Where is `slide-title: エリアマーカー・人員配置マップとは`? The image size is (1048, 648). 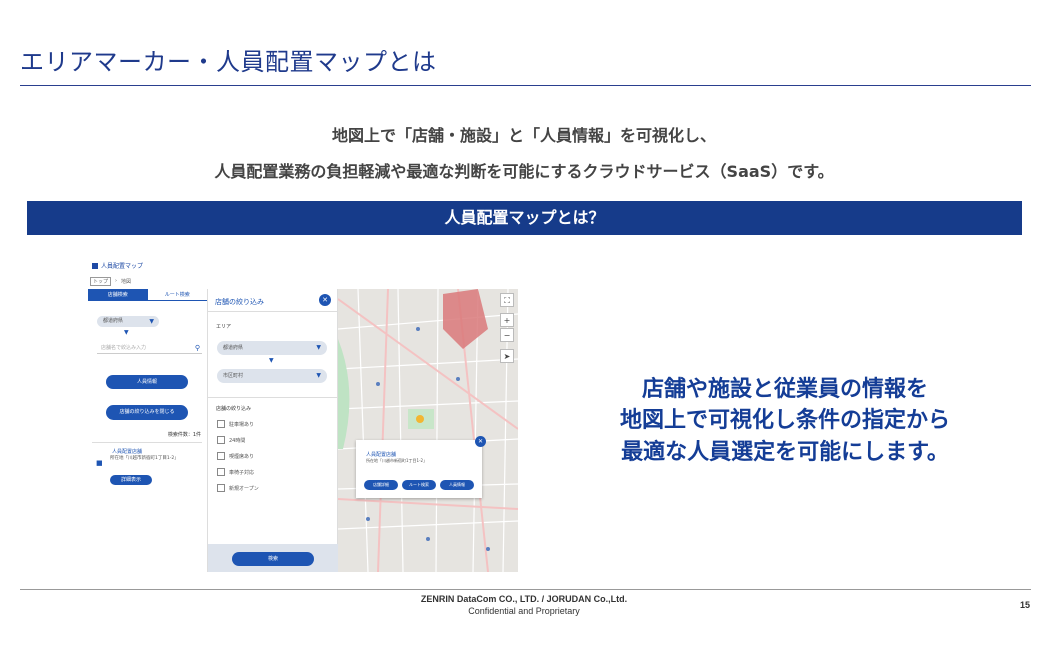 slide-title: エリアマーカー・人員配置マップとは is located at coordinates (228, 62).